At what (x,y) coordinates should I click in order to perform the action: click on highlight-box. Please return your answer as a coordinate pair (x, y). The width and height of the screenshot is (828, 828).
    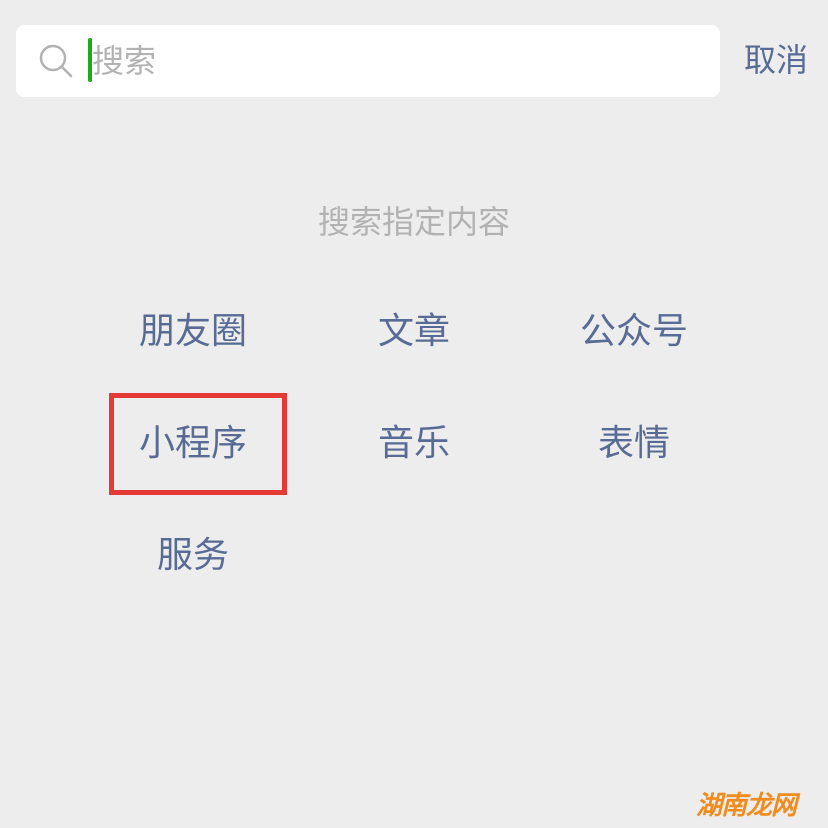
    Looking at the image, I should click on (198, 444).